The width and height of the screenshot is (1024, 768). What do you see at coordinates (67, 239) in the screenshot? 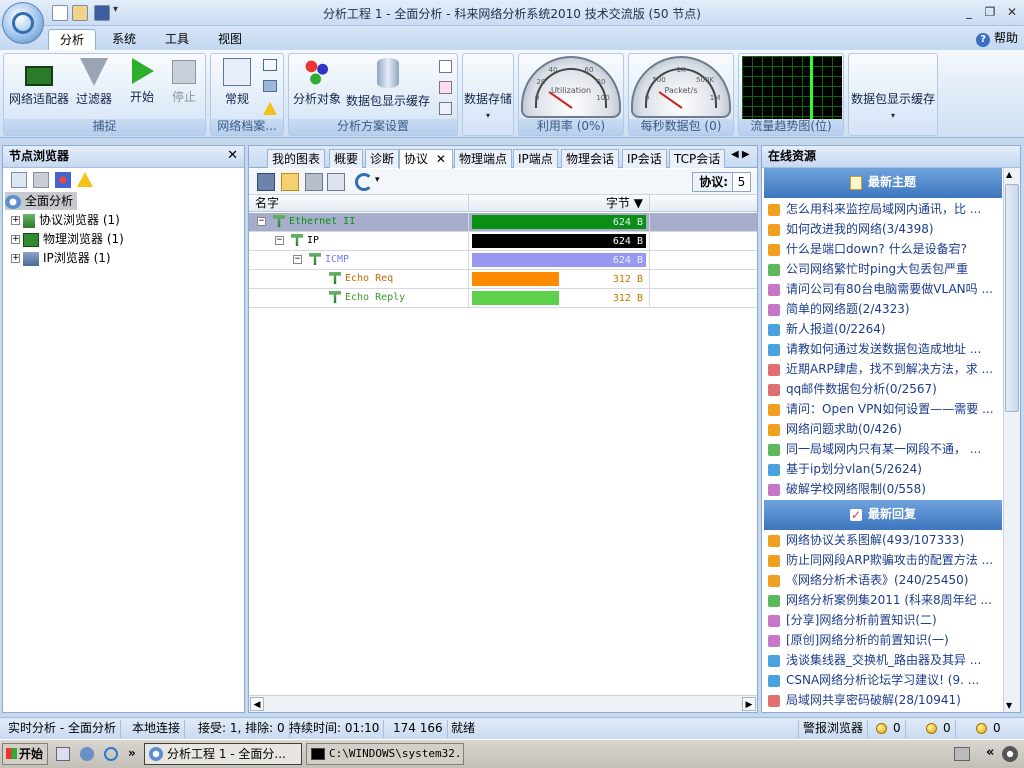
I see `tree-item-physical-browser: + 物理浏览器 (1)` at bounding box center [67, 239].